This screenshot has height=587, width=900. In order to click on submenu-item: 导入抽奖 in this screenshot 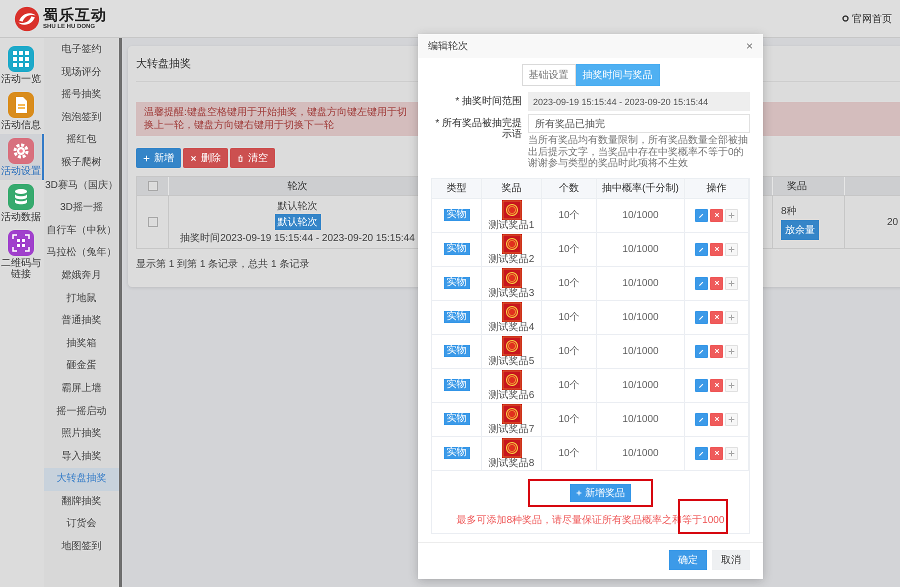, I will do `click(81, 457)`.